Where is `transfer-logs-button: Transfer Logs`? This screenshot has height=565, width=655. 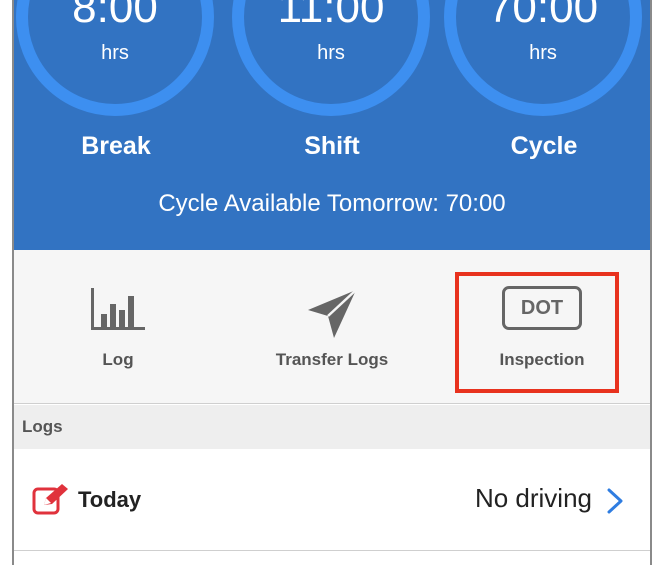
transfer-logs-button: Transfer Logs is located at coordinates (332, 327).